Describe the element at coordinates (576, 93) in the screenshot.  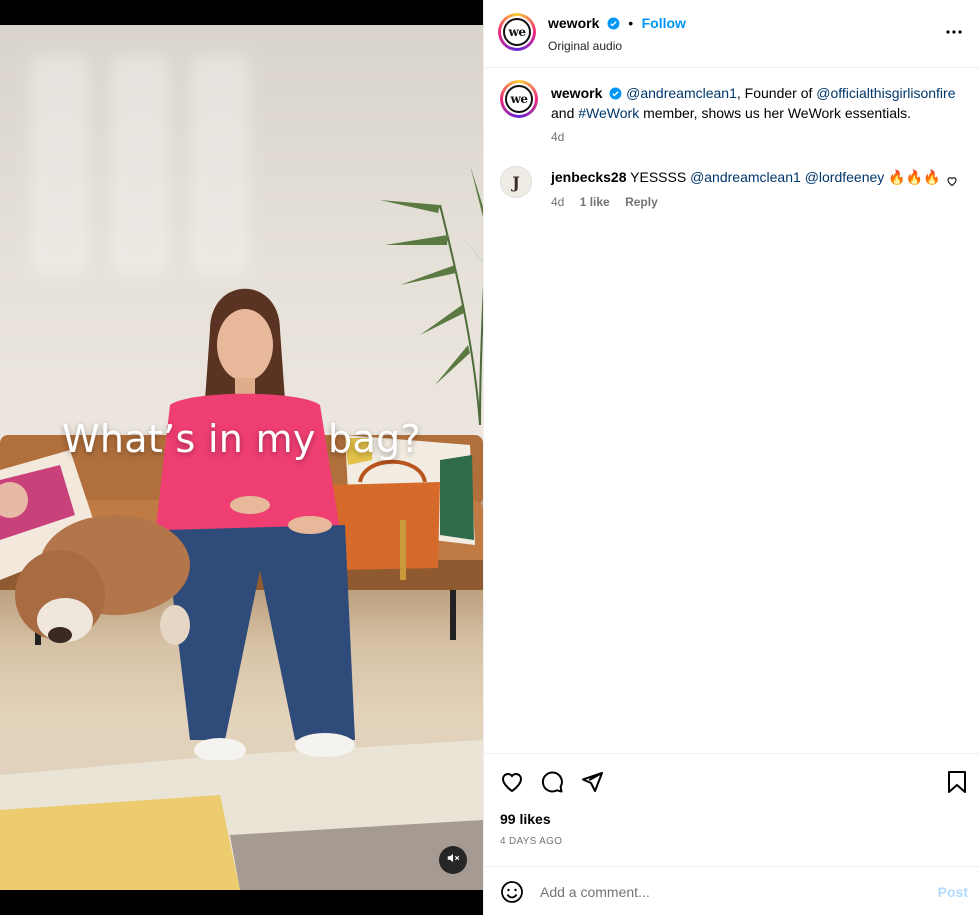
I see `caption-username: wework` at that location.